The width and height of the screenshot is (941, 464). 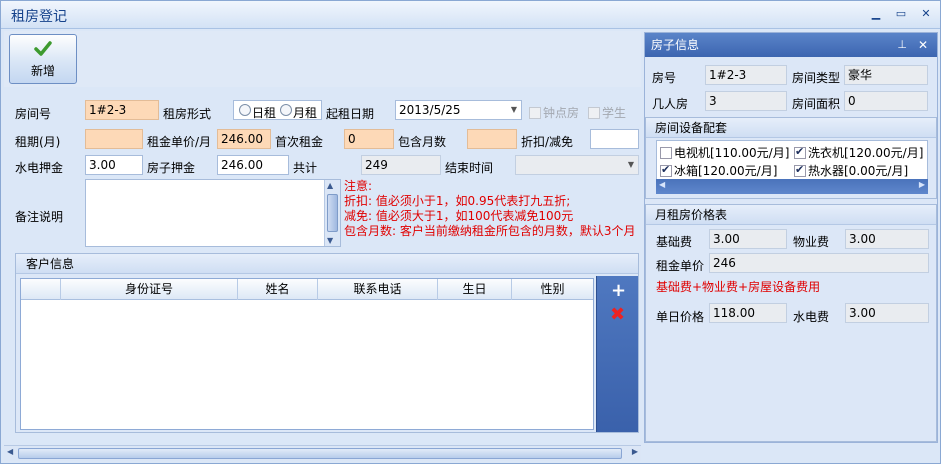 I want to click on pin-icon: ⊥, so click(x=902, y=45).